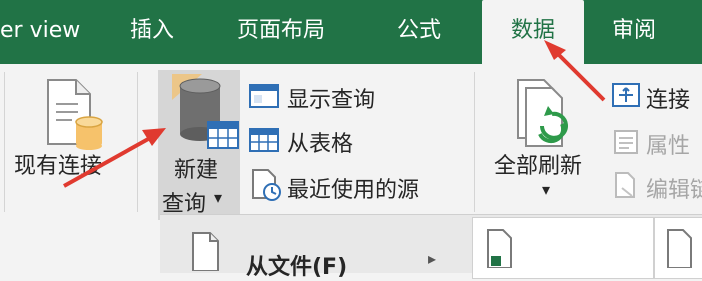 The width and height of the screenshot is (702, 281). I want to click on arrowhead-icon, so click(154, 137).